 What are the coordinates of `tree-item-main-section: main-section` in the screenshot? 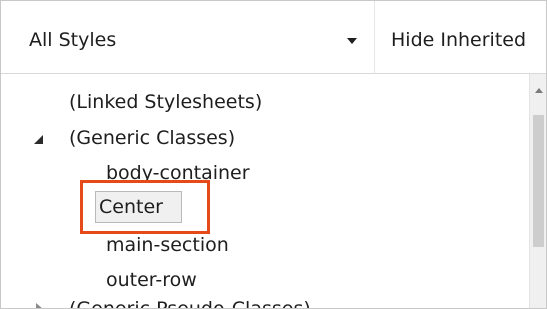 It's located at (167, 245).